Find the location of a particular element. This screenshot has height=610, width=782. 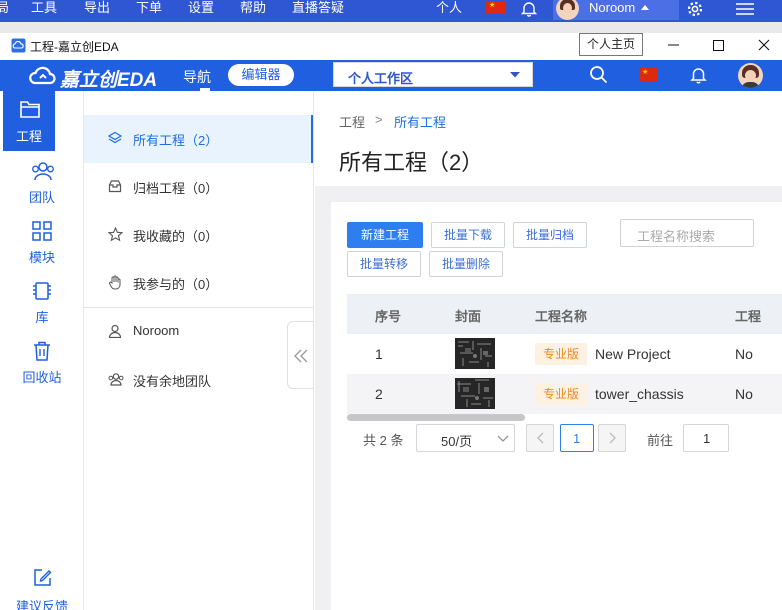

modules-icon is located at coordinates (42, 231).